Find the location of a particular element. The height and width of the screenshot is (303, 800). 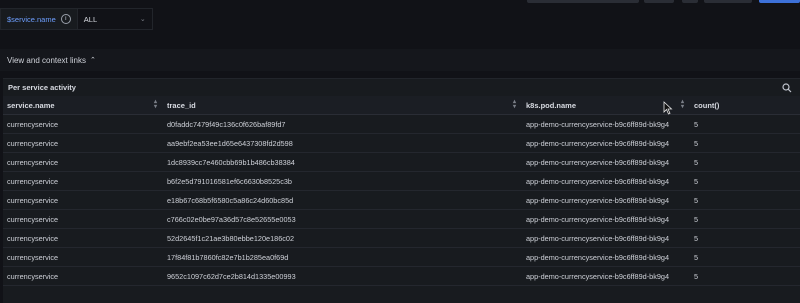

cell-trace-id: 1dc8939cc7e460cbb69b1b486cb38384 is located at coordinates (342, 162).